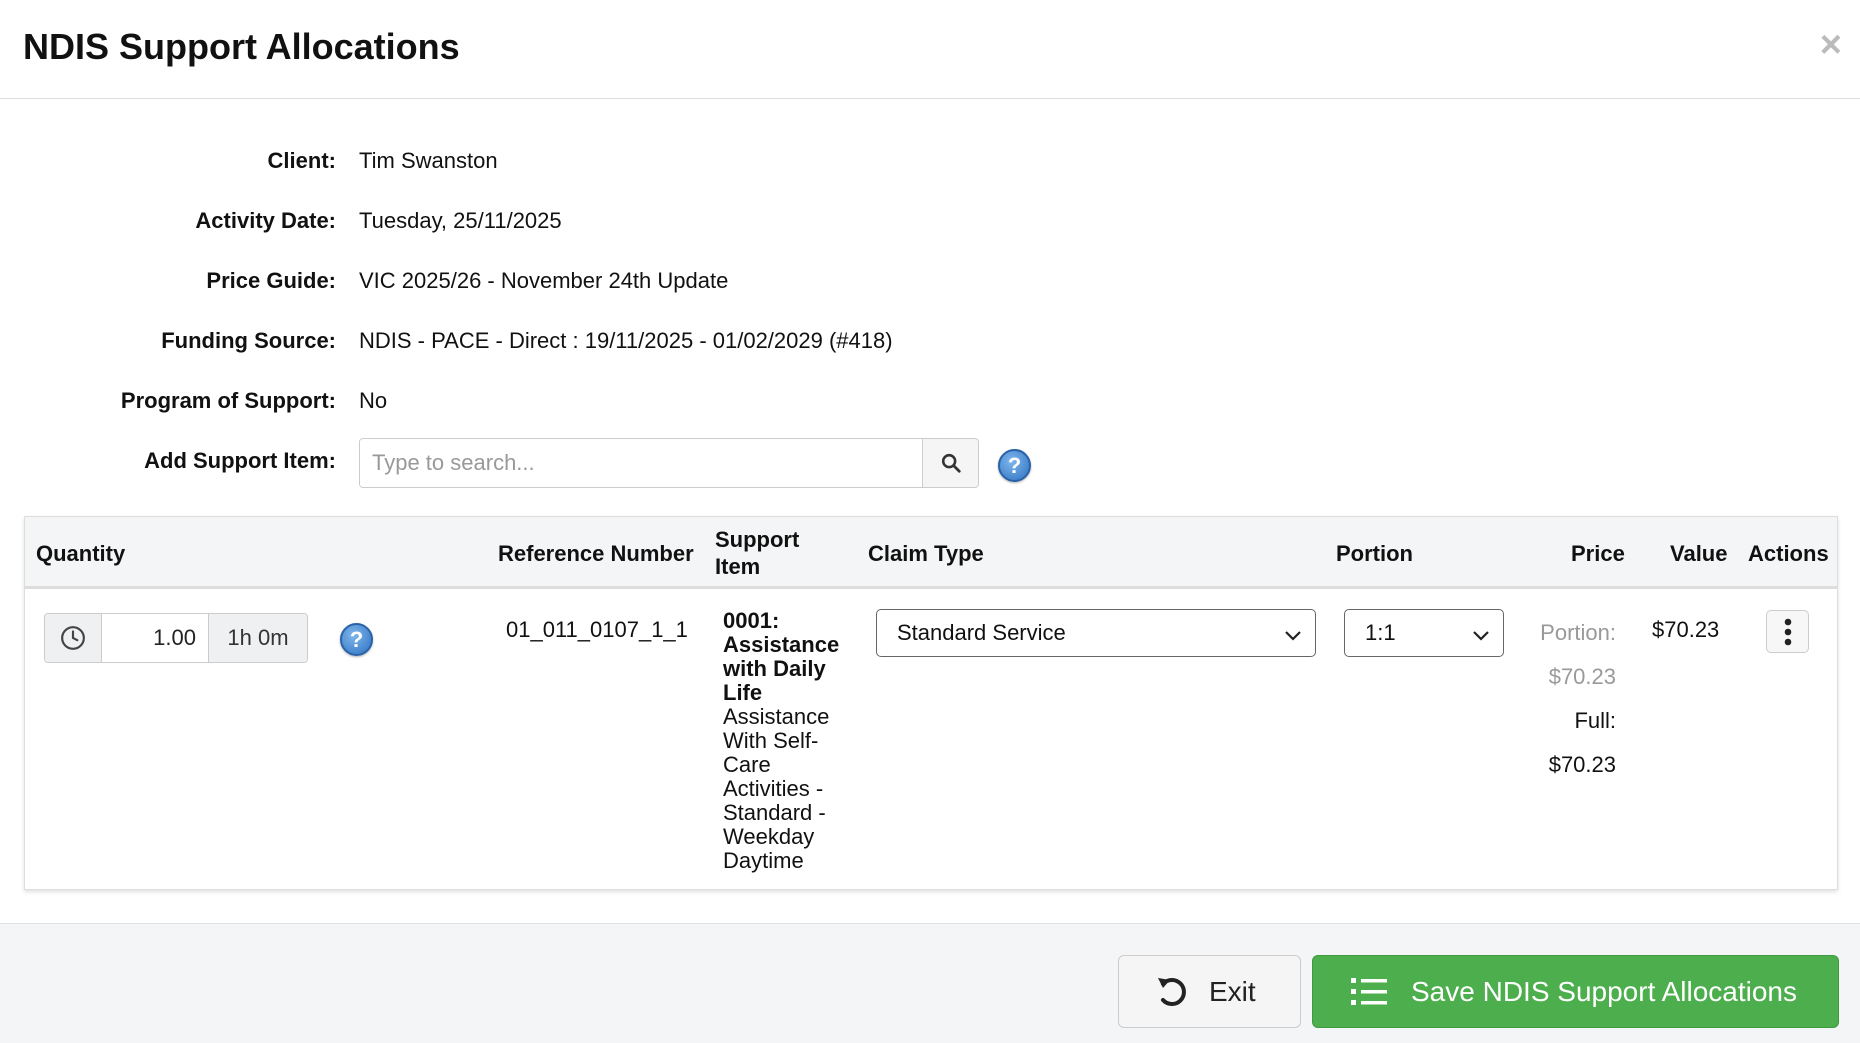 This screenshot has width=1860, height=1043. I want to click on duration-display: 1h 0m, so click(257, 638).